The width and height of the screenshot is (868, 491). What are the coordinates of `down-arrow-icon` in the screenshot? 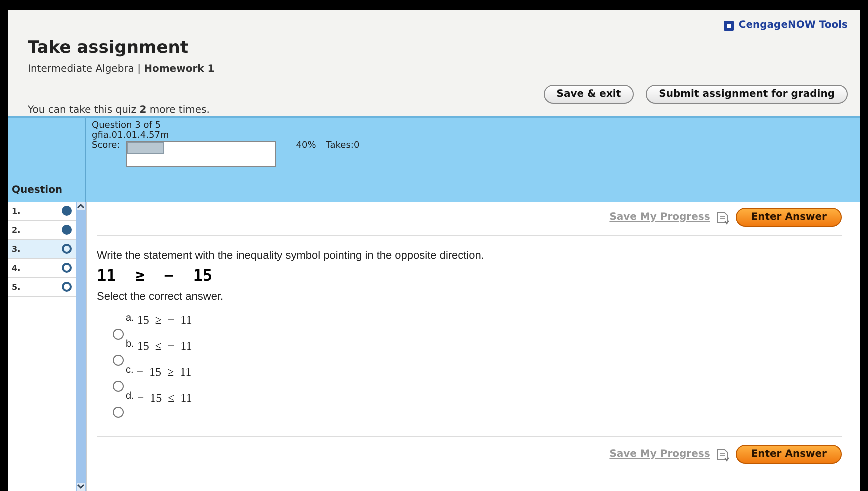 It's located at (81, 487).